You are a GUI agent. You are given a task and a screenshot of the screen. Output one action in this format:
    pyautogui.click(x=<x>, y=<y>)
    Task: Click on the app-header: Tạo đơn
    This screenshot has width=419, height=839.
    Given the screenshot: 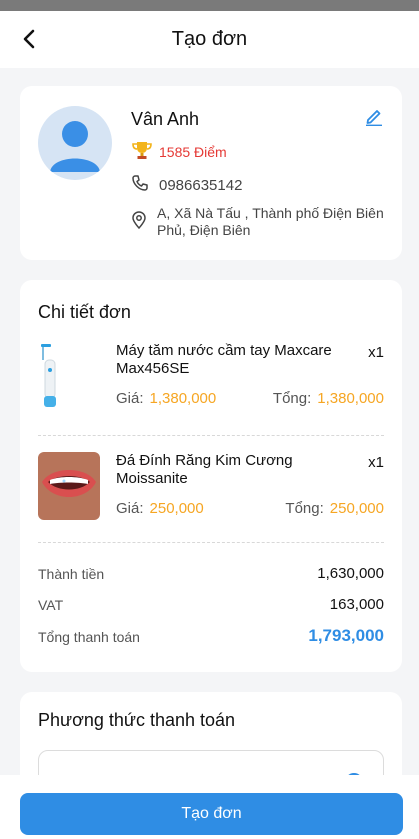 What is the action you would take?
    pyautogui.click(x=209, y=39)
    